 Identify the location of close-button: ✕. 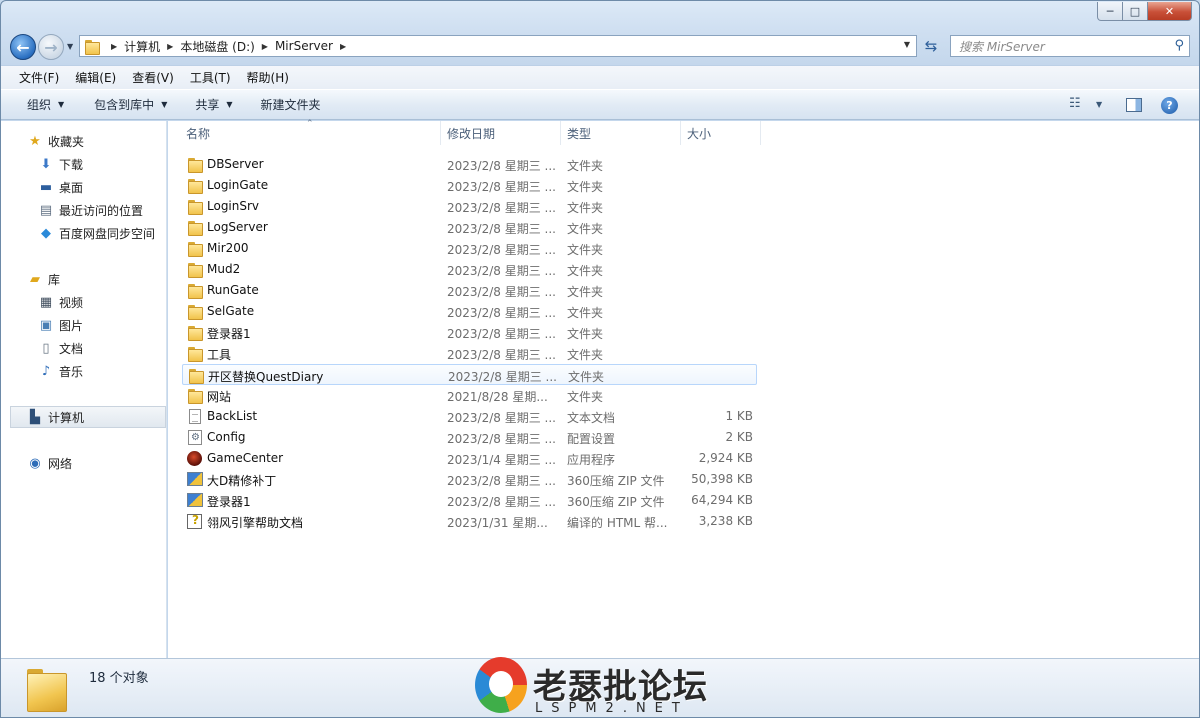
(1170, 11).